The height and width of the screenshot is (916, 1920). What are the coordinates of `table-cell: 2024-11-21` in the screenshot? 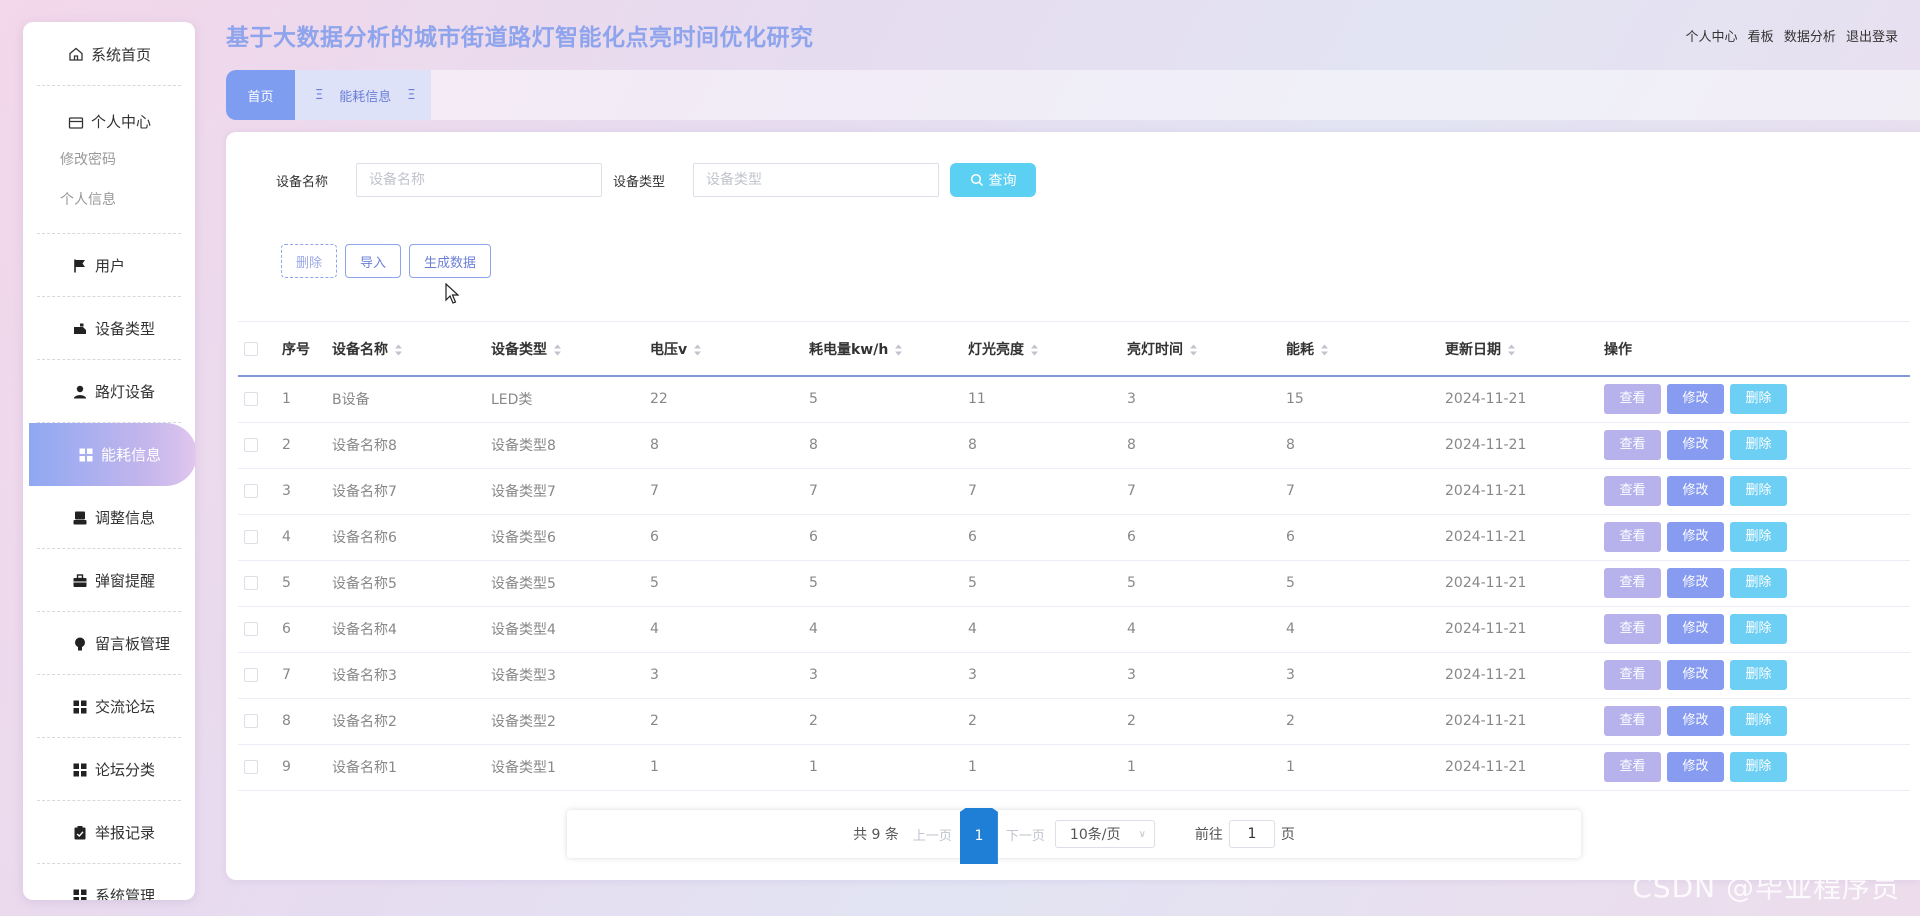 It's located at (1524, 767).